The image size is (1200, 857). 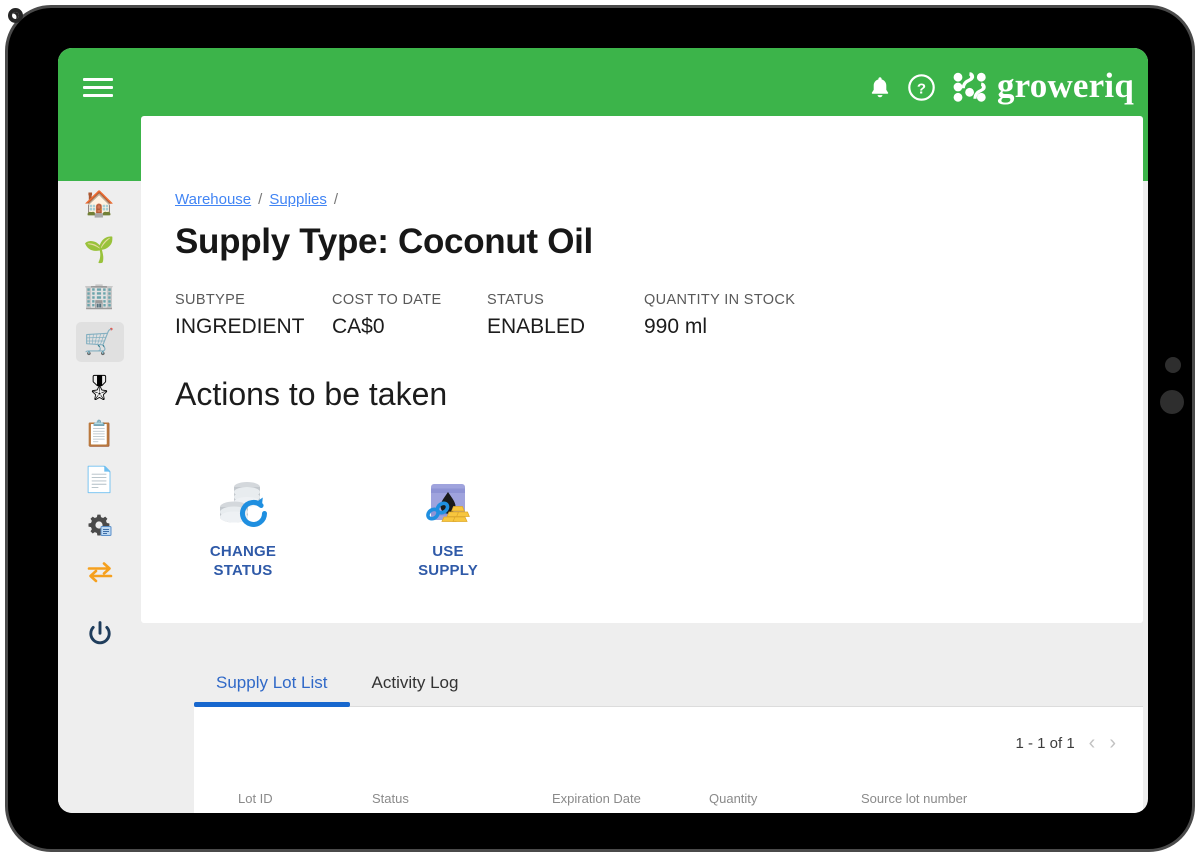 What do you see at coordinates (283, 798) in the screenshot?
I see `column-header-lot-id: Lot ID` at bounding box center [283, 798].